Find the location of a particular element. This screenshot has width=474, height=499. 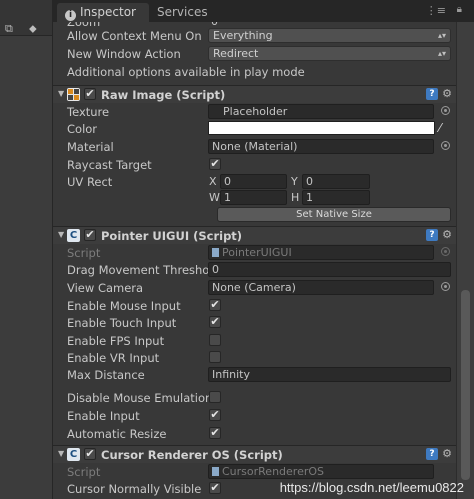

enable-input-checkbox: ✔ is located at coordinates (215, 415).